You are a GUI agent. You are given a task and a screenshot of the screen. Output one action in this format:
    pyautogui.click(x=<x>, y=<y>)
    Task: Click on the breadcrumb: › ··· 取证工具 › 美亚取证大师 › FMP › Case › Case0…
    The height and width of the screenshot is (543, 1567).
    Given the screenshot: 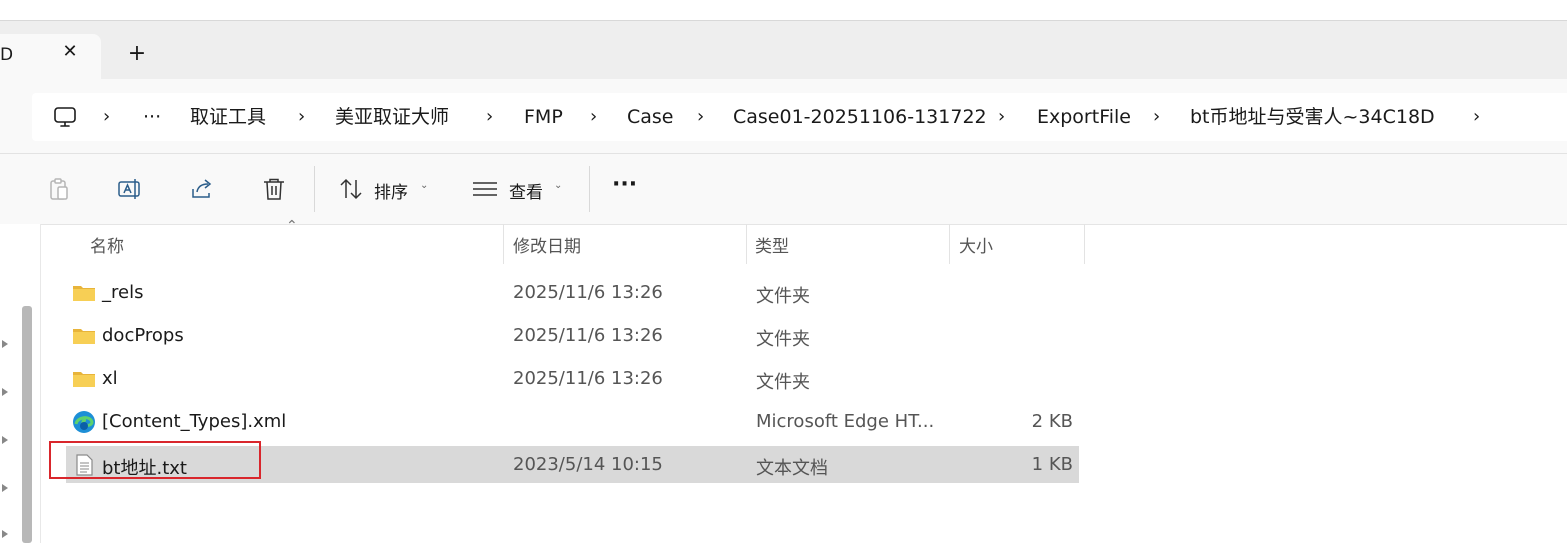 What is the action you would take?
    pyautogui.click(x=799, y=117)
    